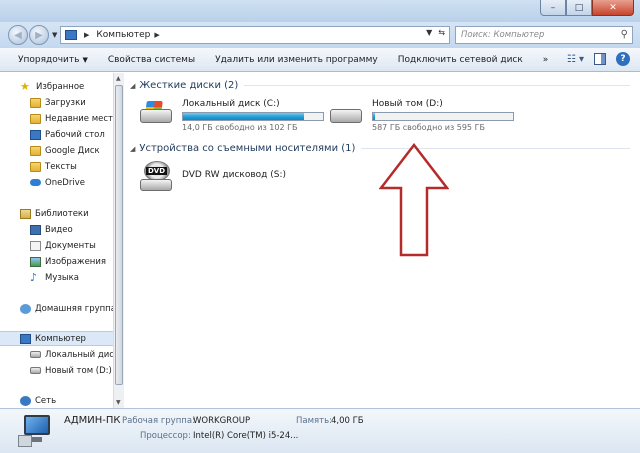  I want to click on nav-label: OneDrive, so click(65, 182).